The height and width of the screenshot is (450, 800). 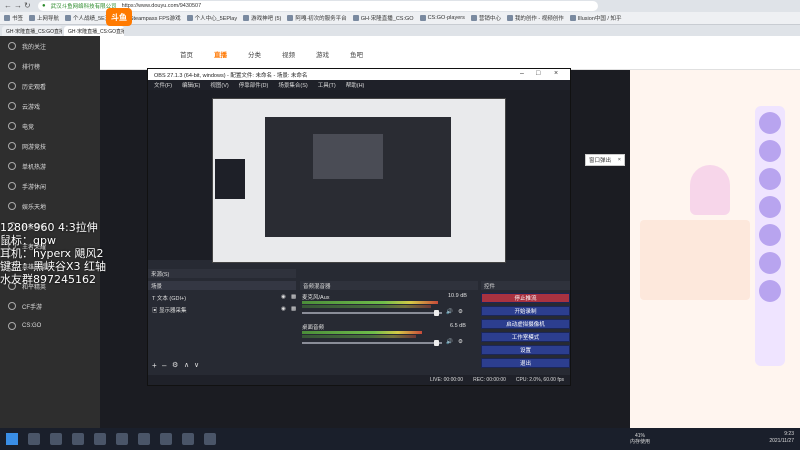 What do you see at coordinates (50, 206) in the screenshot?
I see `left-nav-item: 娱乐天地` at bounding box center [50, 206].